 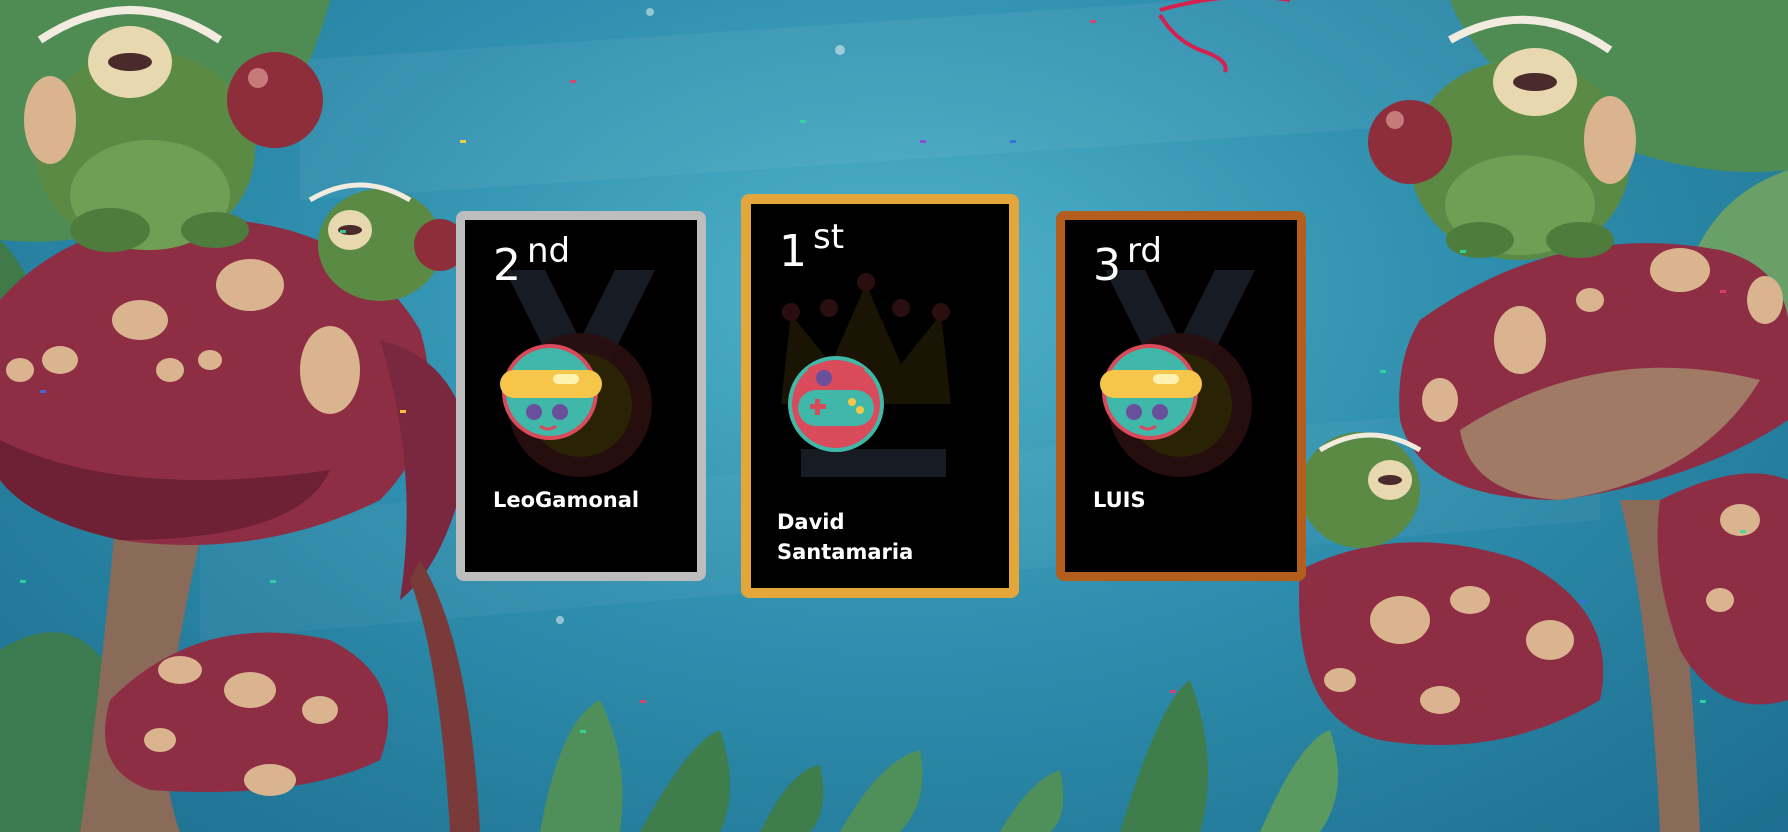 What do you see at coordinates (793, 251) in the screenshot?
I see `place-number: 1` at bounding box center [793, 251].